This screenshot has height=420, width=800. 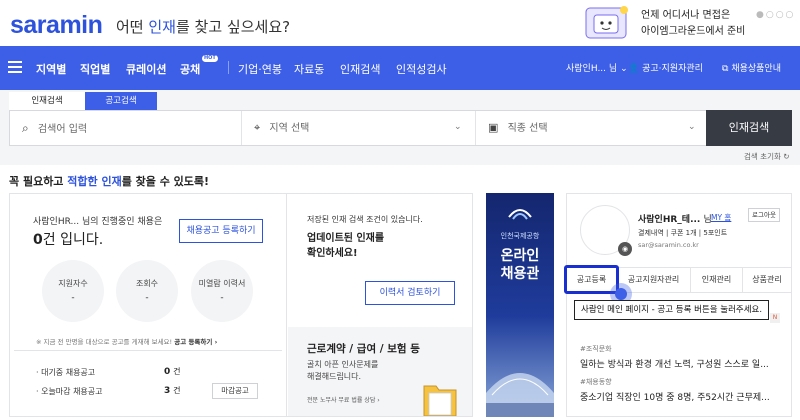 I want to click on promo-line-2: 아이엠그라운드에서 준비, so click(x=693, y=31).